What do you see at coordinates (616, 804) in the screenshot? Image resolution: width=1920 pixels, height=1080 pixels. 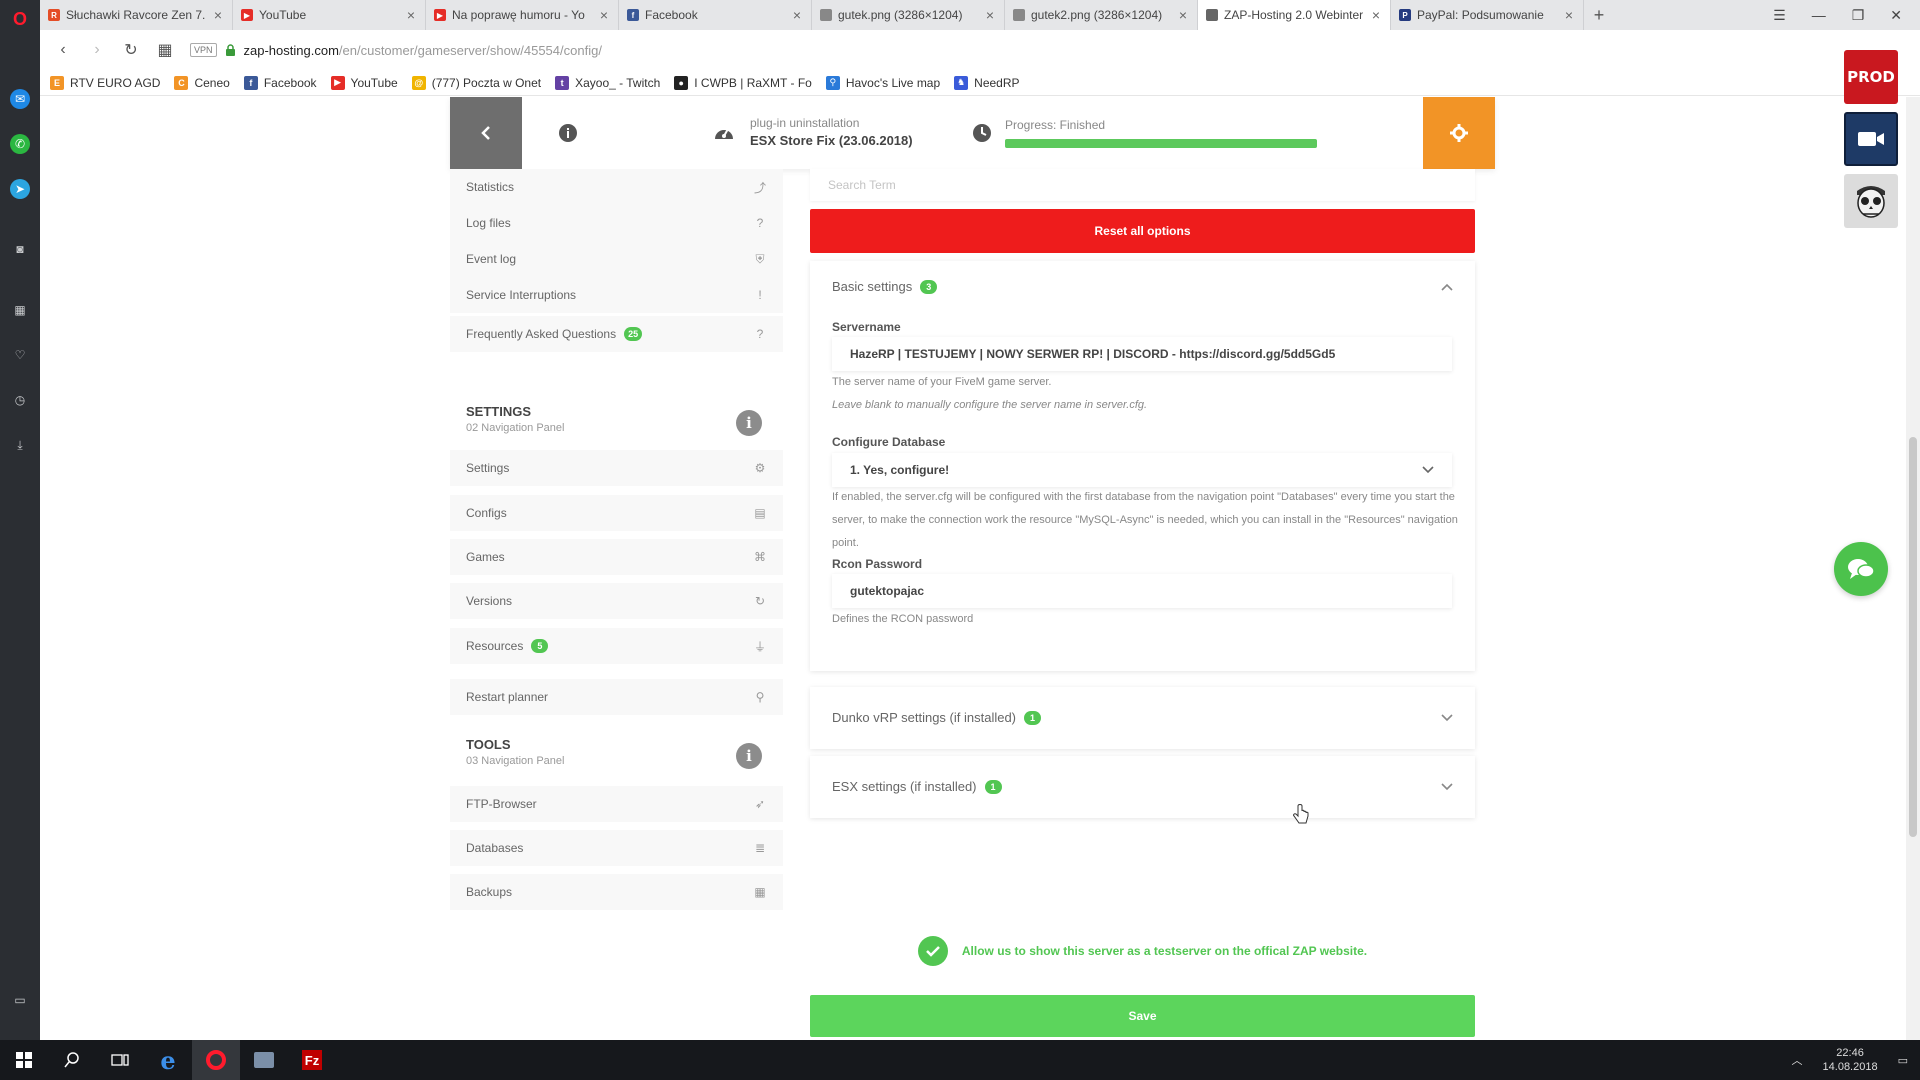 I see `nav-item-ftp-browser: FTP-Browser ➶` at bounding box center [616, 804].